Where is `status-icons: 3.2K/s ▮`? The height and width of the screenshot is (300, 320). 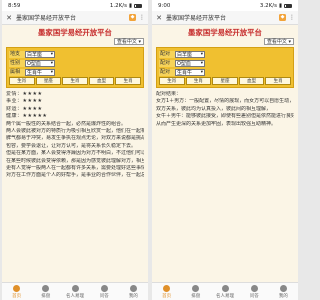 status-icons: 3.2K/s ▮ is located at coordinates (276, 6).